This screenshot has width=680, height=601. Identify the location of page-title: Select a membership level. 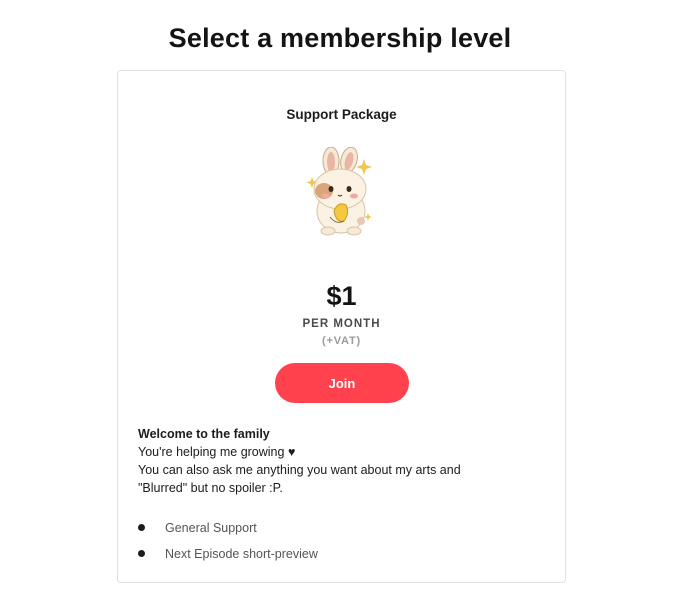
(340, 38).